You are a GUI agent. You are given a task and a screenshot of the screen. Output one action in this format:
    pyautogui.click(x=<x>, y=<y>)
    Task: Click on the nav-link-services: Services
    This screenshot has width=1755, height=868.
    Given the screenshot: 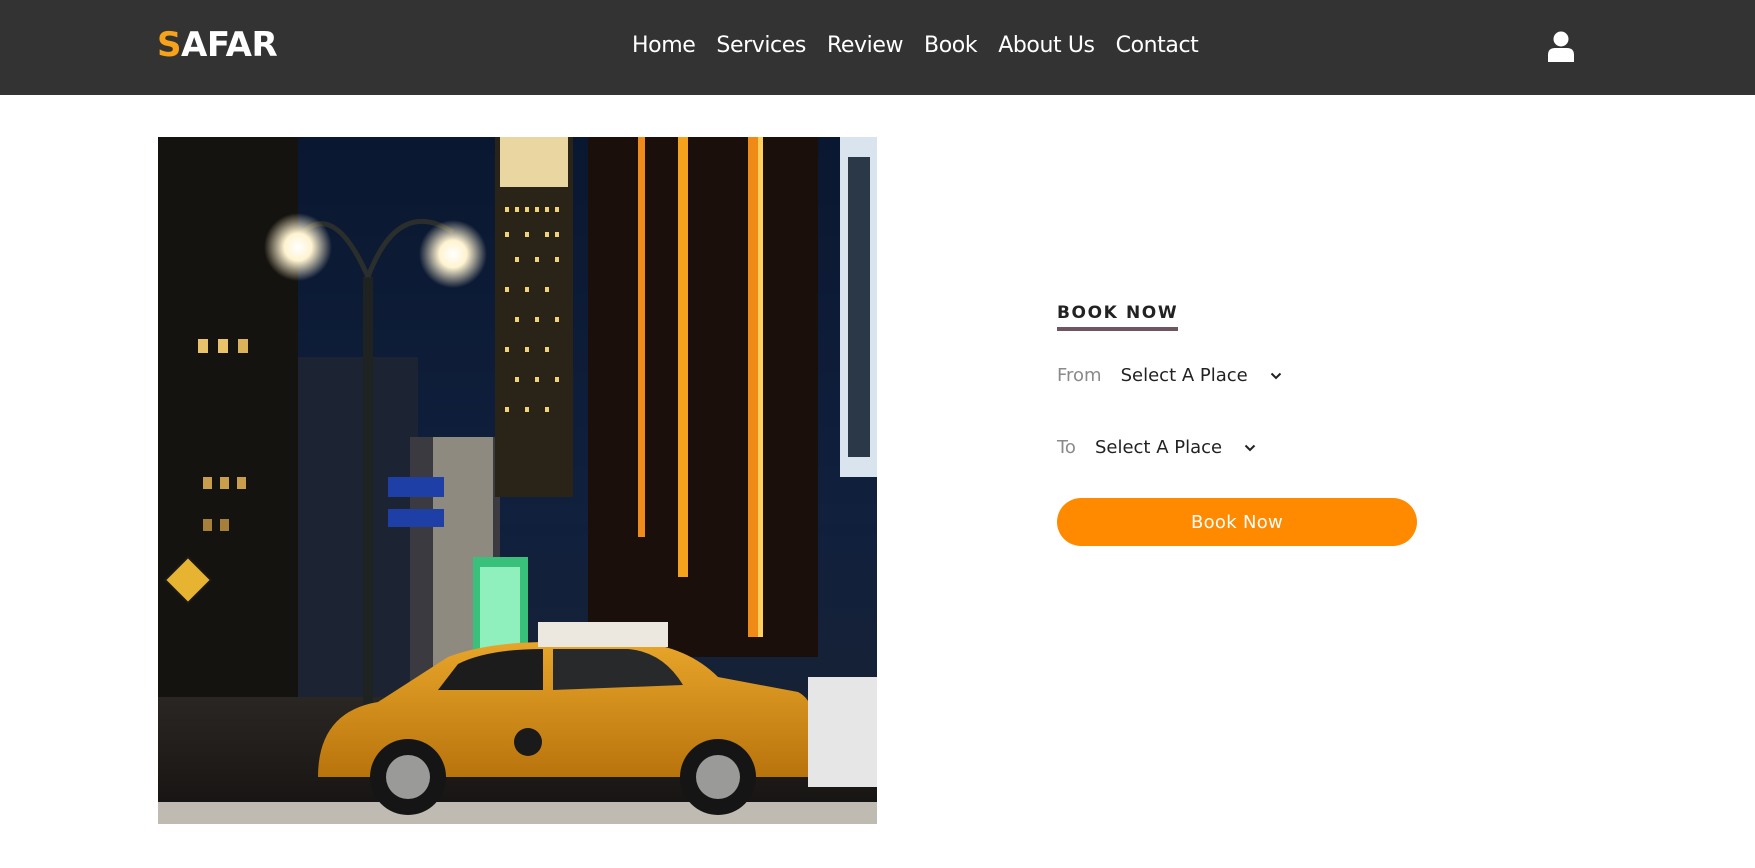 What is the action you would take?
    pyautogui.click(x=761, y=45)
    